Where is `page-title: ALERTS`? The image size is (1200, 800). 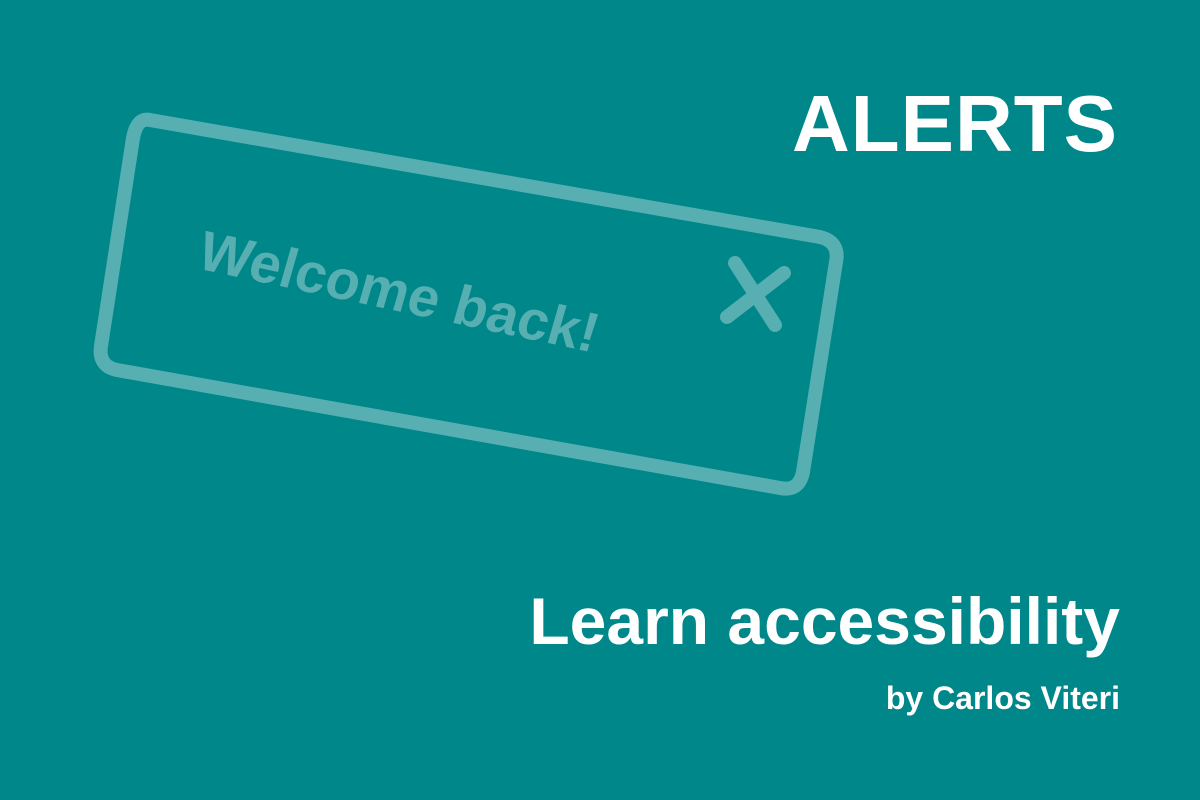 page-title: ALERTS is located at coordinates (955, 123).